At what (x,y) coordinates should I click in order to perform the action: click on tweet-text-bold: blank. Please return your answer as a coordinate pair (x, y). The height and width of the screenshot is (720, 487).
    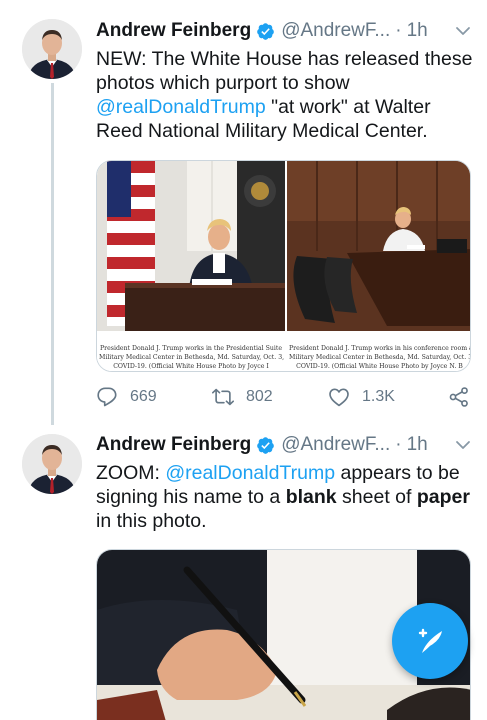
    Looking at the image, I should click on (311, 497).